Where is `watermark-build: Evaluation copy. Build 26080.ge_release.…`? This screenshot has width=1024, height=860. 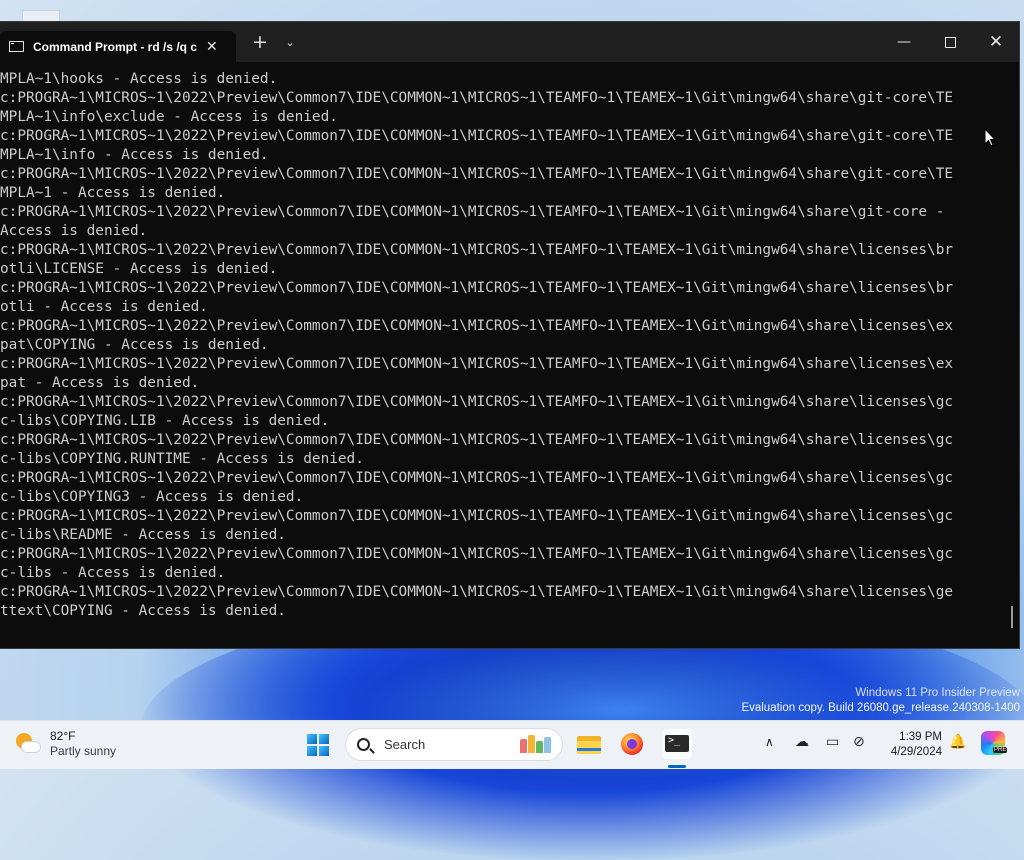
watermark-build: Evaluation copy. Build 26080.ge_release.… is located at coordinates (880, 708).